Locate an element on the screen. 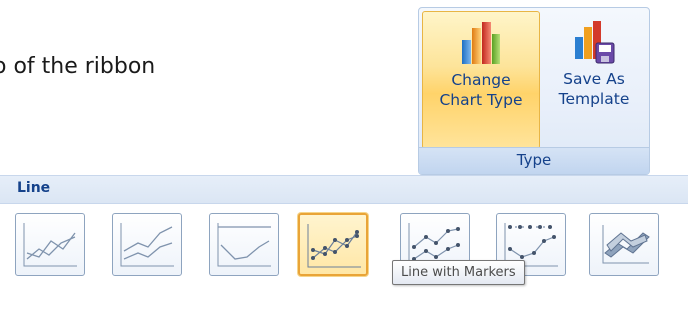 This screenshot has height=311, width=688. change-chart-type-button: Change Chart Type is located at coordinates (481, 80).